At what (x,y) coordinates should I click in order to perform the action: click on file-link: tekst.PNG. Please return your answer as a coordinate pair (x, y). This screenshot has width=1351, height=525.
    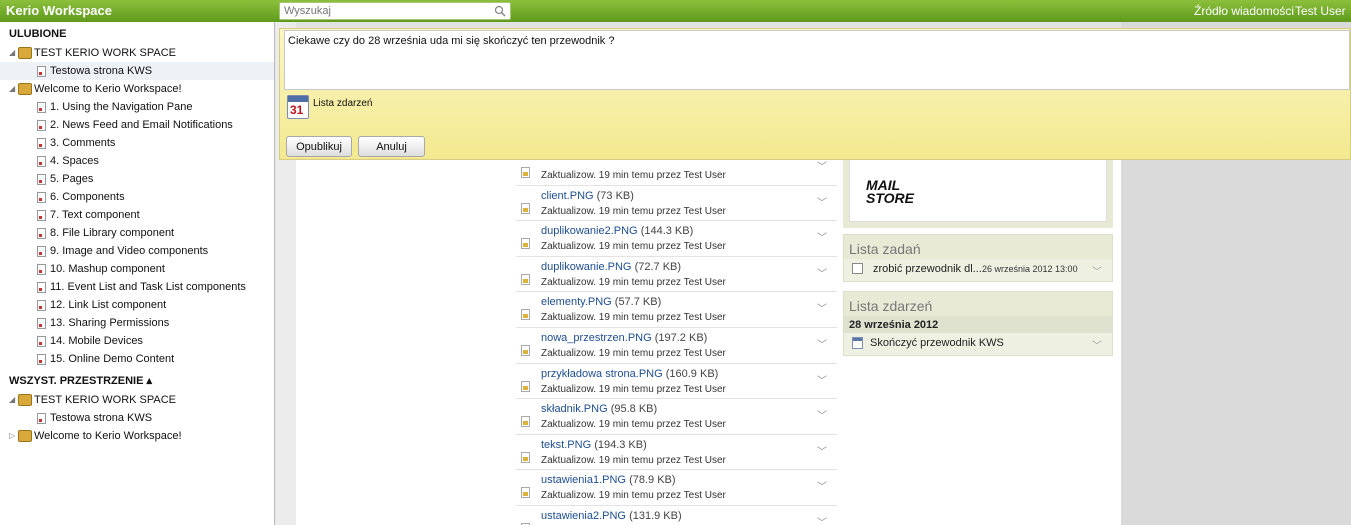
    Looking at the image, I should click on (566, 445).